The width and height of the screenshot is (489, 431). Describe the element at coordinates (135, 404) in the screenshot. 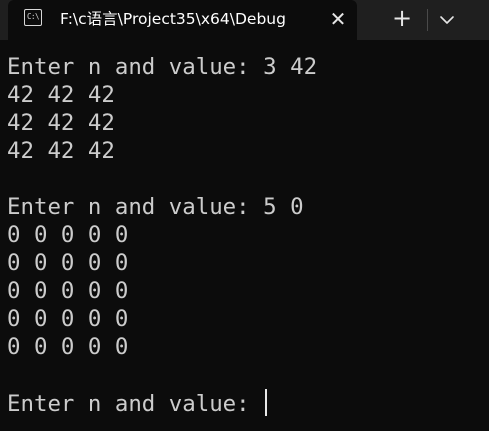

I see `prompt-text: Enter n and value:` at that location.